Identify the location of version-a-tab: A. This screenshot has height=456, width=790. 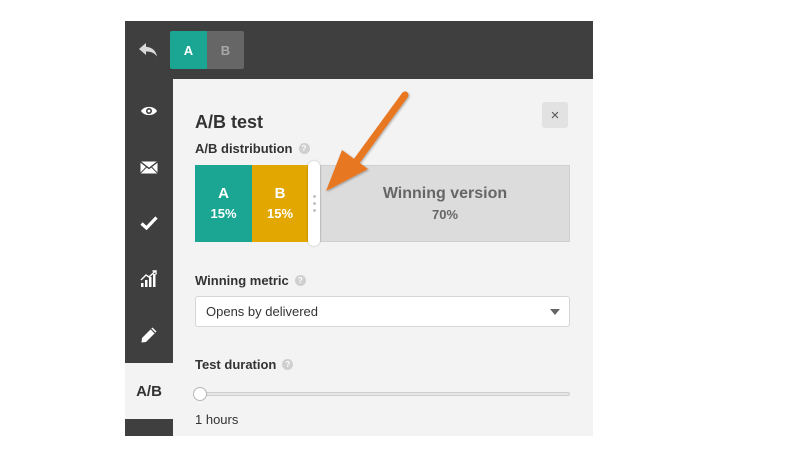
(188, 50).